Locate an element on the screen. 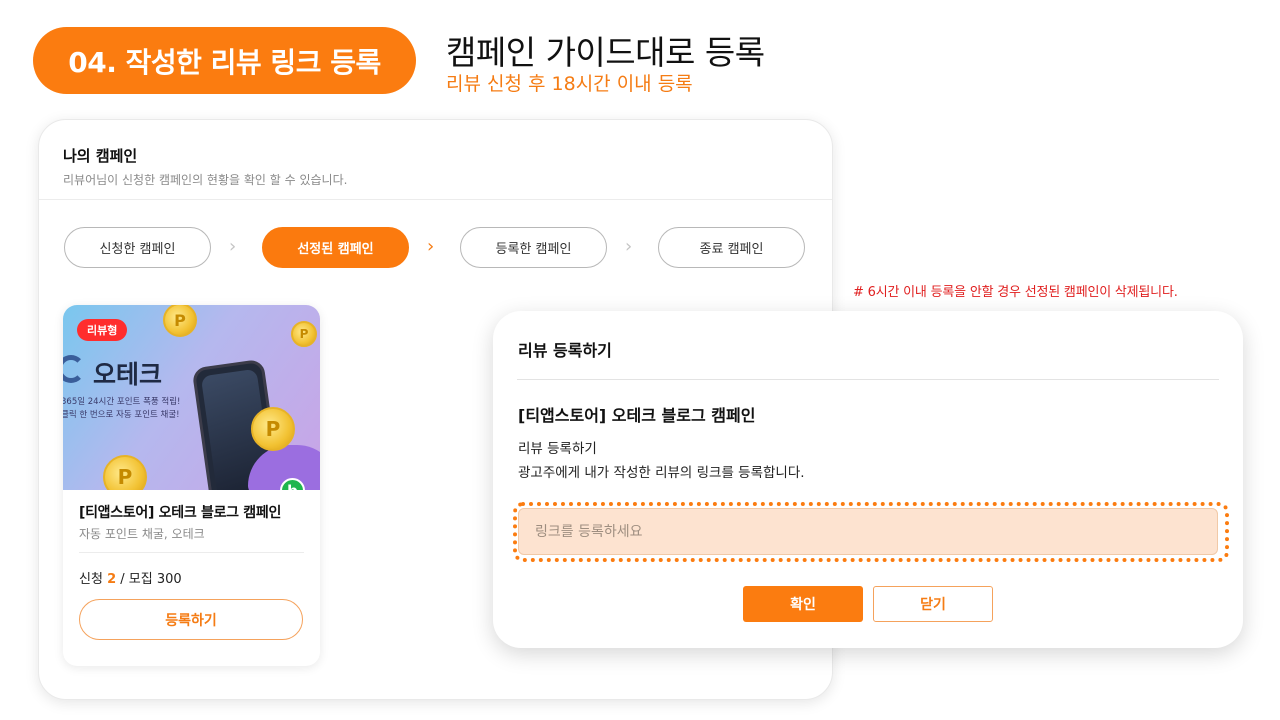 This screenshot has height=720, width=1280. campaign-name: [티앱스토어] 오테크 블로그 캠페인 is located at coordinates (180, 513).